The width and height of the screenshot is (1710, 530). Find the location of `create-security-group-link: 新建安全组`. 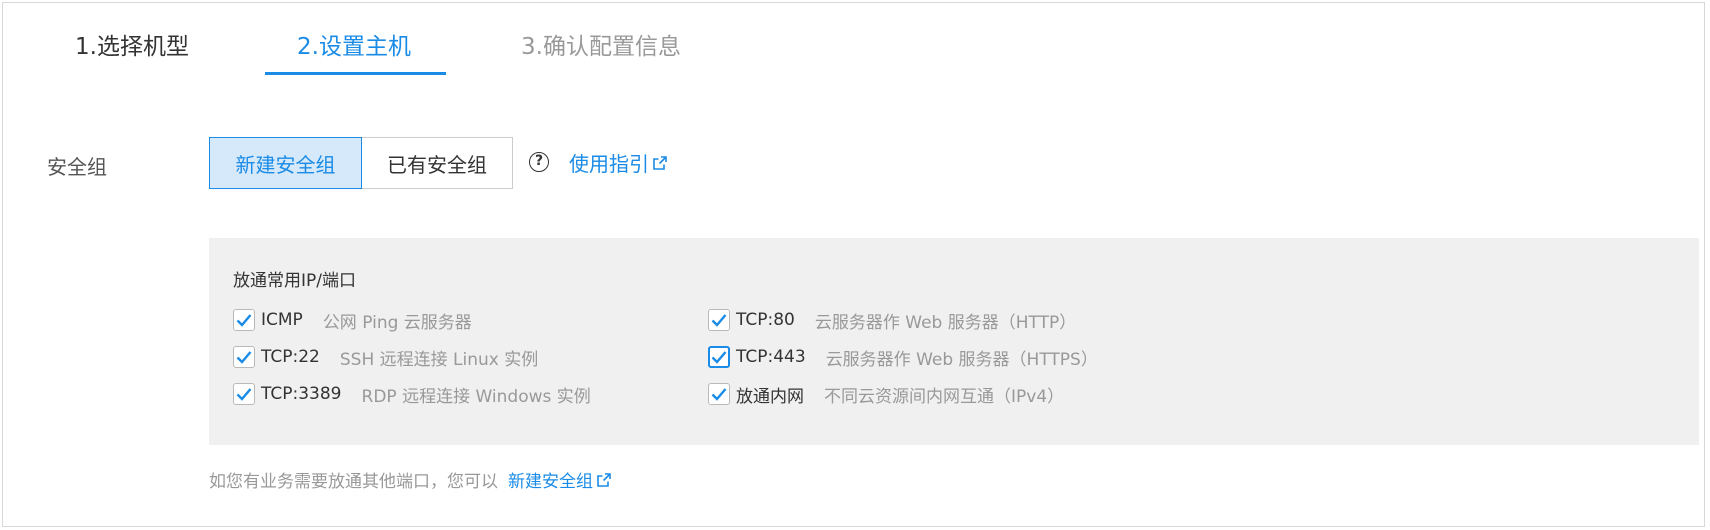

create-security-group-link: 新建安全组 is located at coordinates (559, 479).